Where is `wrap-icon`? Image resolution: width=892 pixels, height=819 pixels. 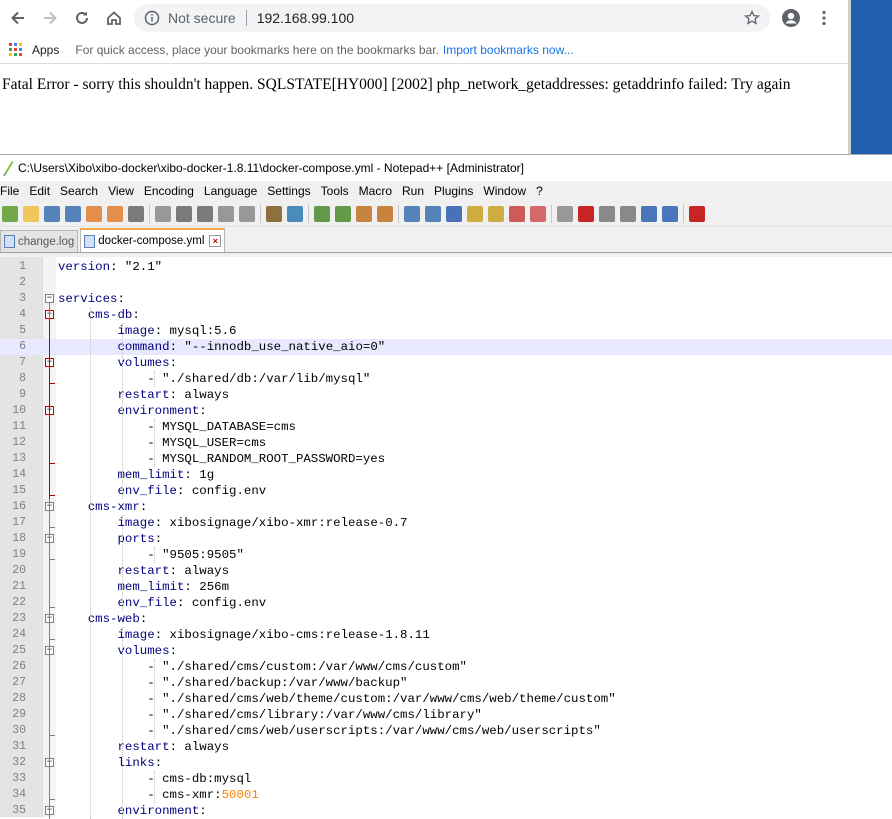
wrap-icon is located at coordinates (412, 213).